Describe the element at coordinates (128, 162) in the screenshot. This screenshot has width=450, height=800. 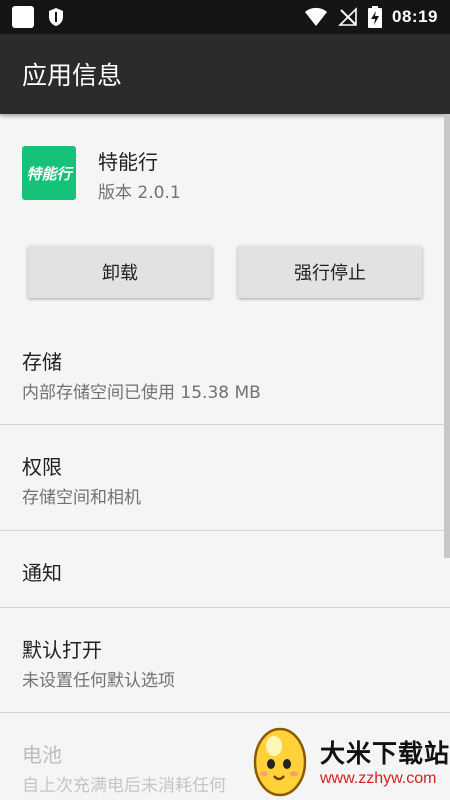
I see `app-name: 特能行` at that location.